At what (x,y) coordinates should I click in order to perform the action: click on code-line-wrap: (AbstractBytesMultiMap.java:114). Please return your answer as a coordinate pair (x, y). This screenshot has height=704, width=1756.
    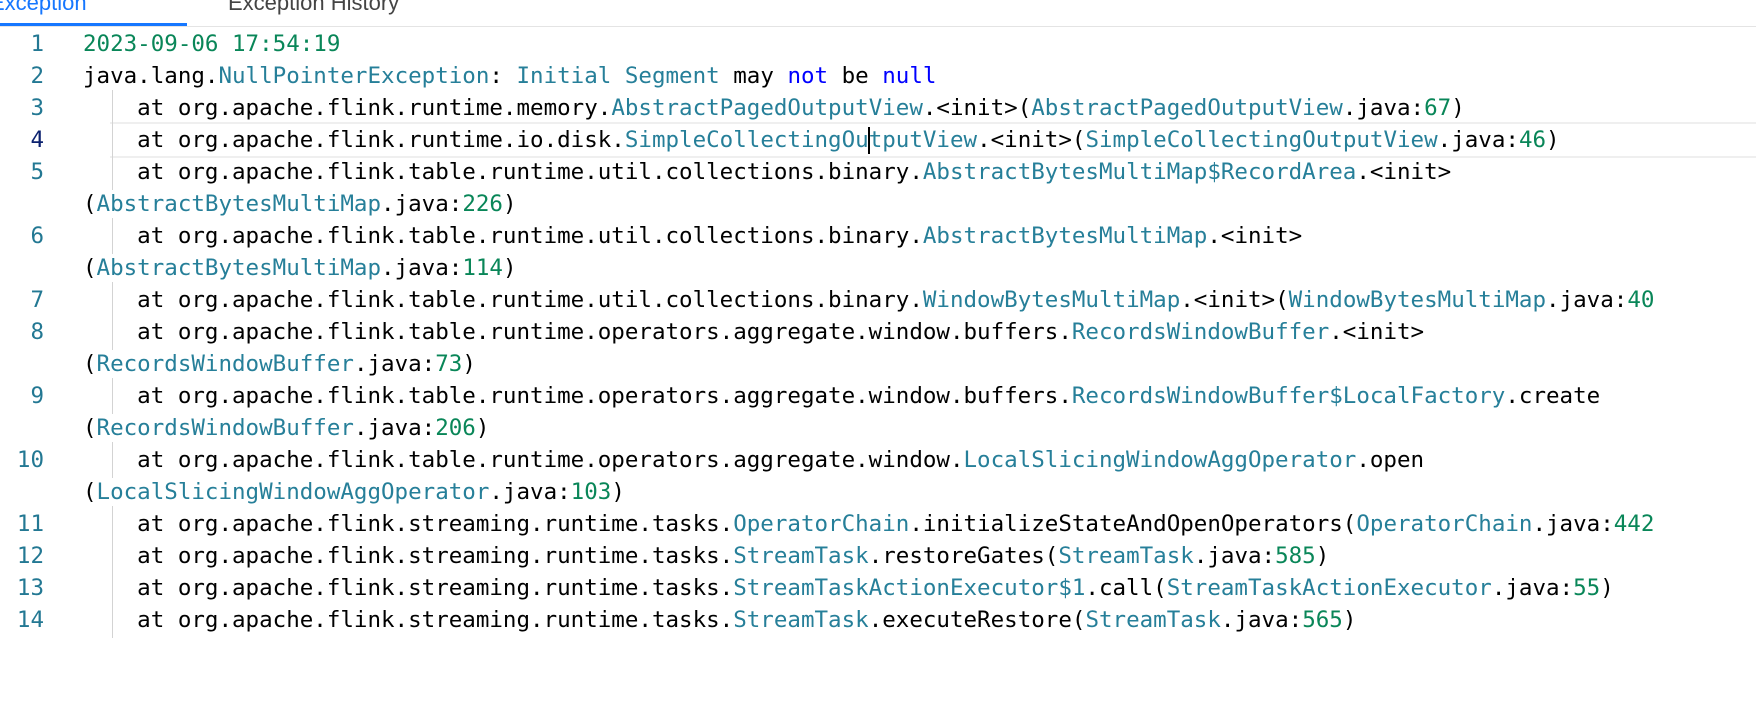
    Looking at the image, I should click on (878, 268).